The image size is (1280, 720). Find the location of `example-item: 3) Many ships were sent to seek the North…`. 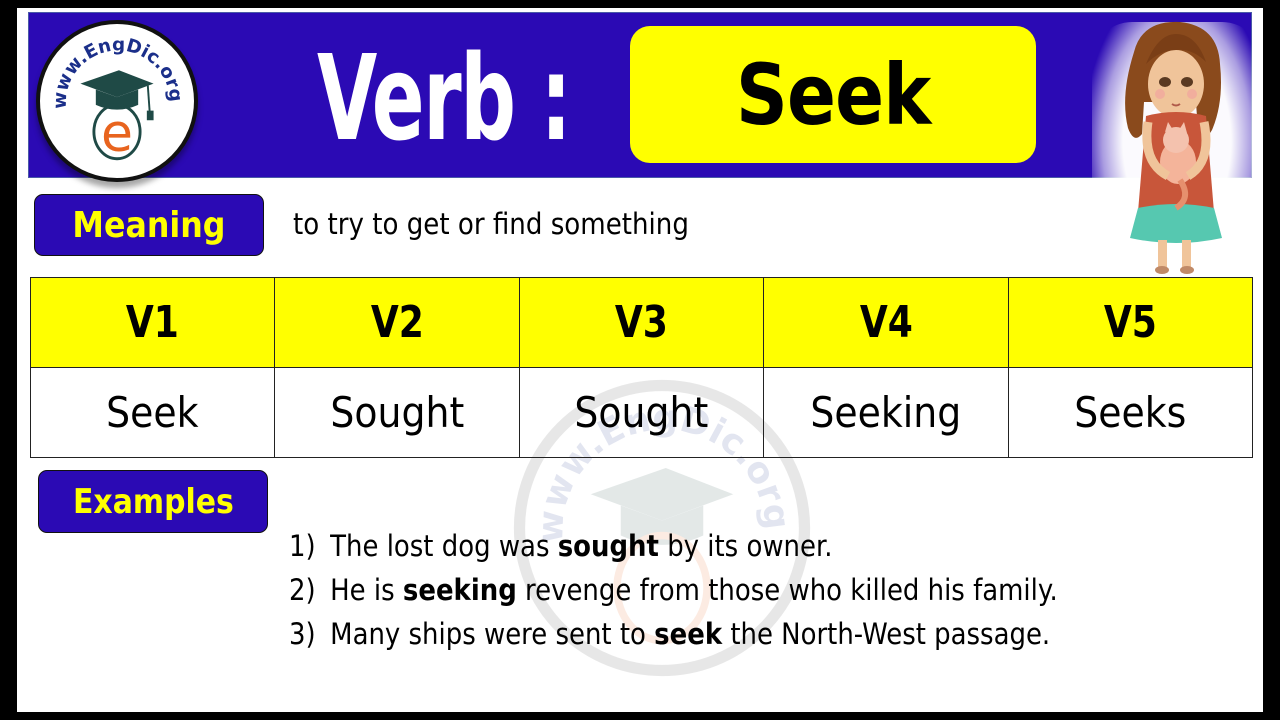

example-item: 3) Many ships were sent to seek the North… is located at coordinates (670, 634).